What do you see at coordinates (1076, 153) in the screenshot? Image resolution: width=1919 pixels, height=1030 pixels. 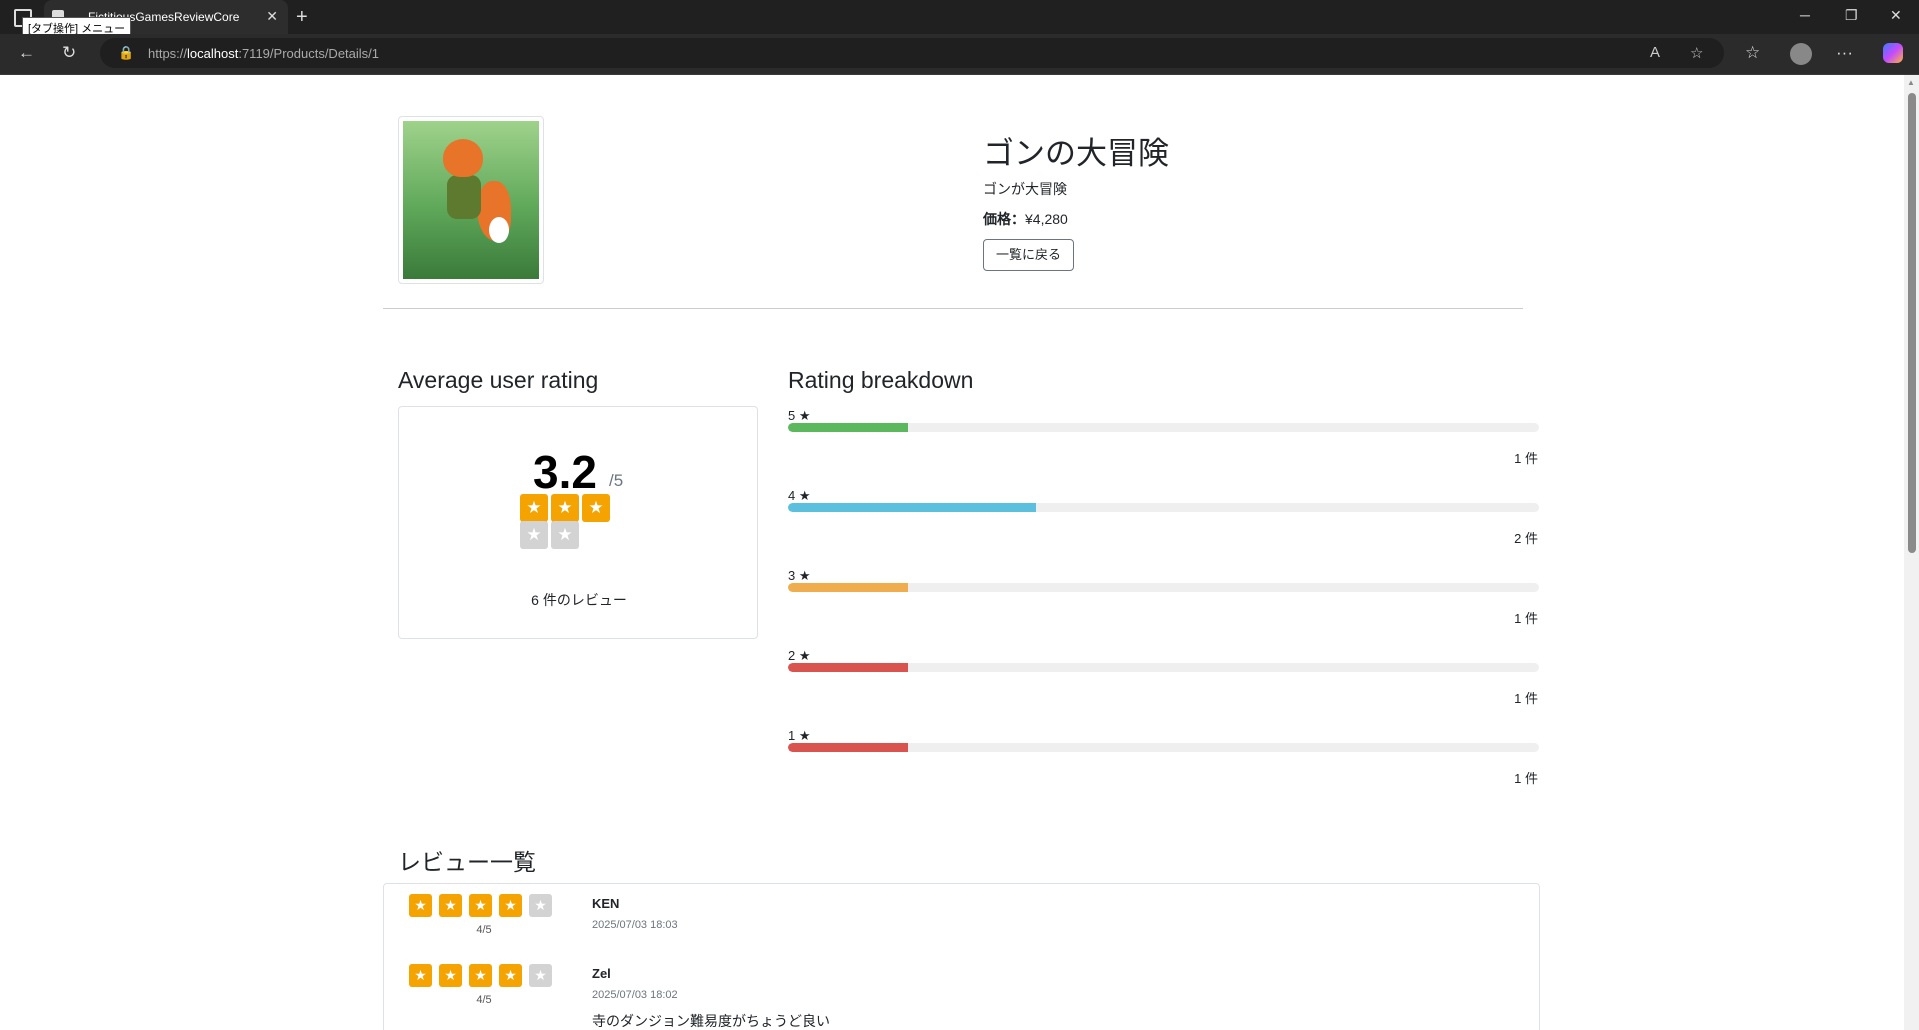 I see `product-title: ゴンの大冒険` at bounding box center [1076, 153].